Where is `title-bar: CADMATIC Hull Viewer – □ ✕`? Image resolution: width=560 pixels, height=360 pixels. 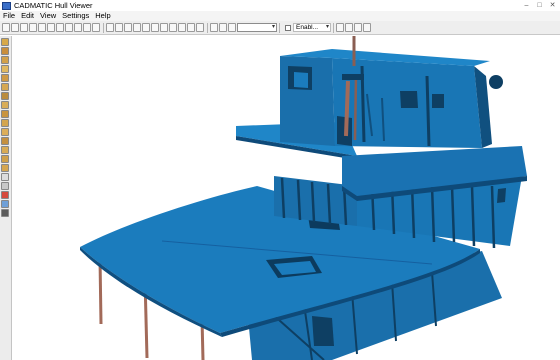
title-bar: CADMATIC Hull Viewer – □ ✕ is located at coordinates (280, 5).